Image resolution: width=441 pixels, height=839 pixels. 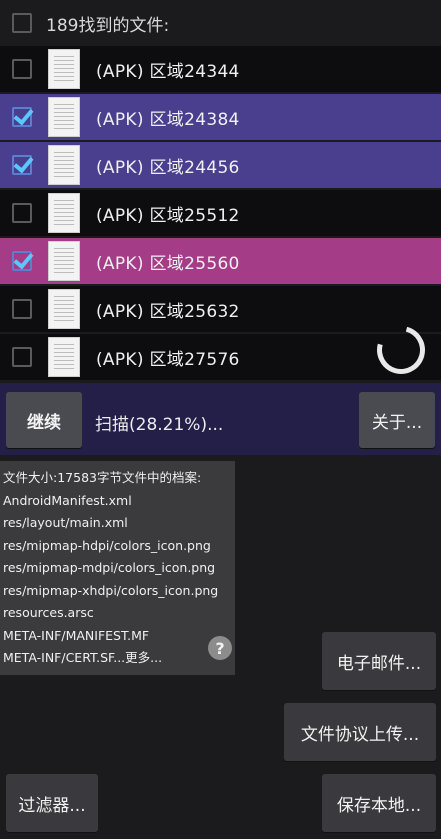 What do you see at coordinates (108, 25) in the screenshot?
I see `results-title: 189找到的文件:` at bounding box center [108, 25].